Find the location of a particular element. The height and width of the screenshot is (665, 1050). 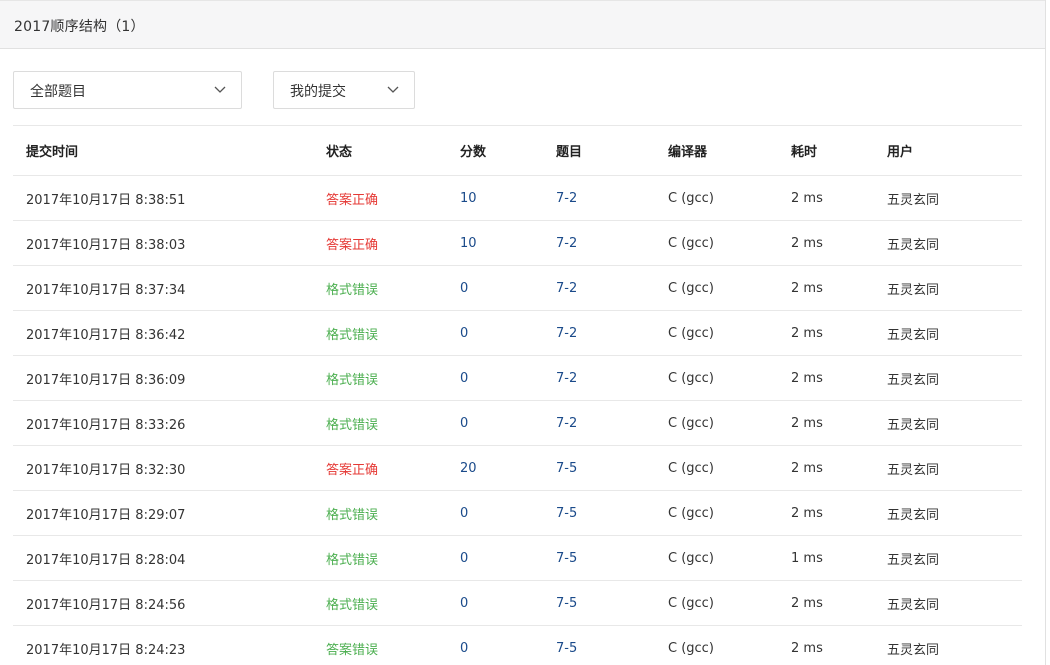

submission-filter-select: 我的提交 is located at coordinates (344, 90).